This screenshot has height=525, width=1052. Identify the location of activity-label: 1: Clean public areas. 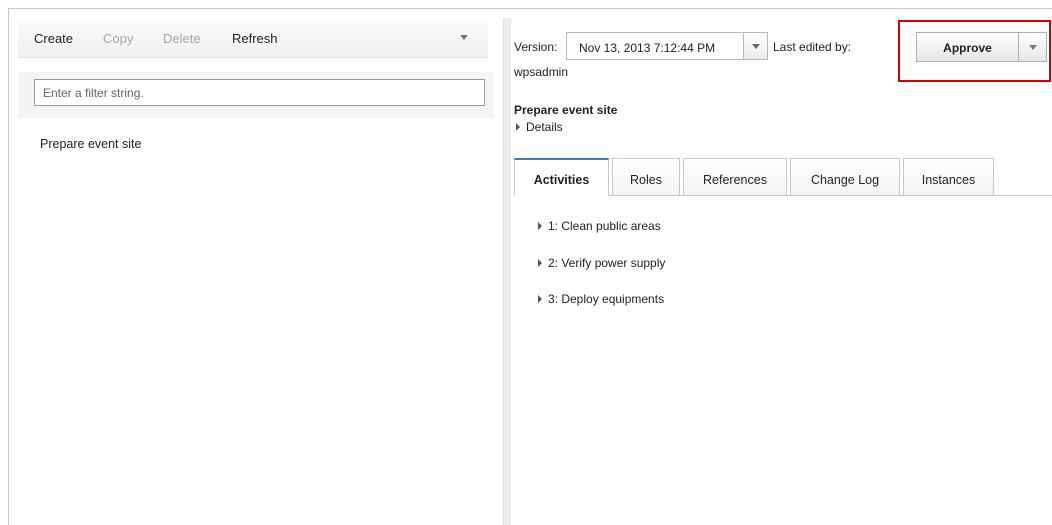
(604, 226).